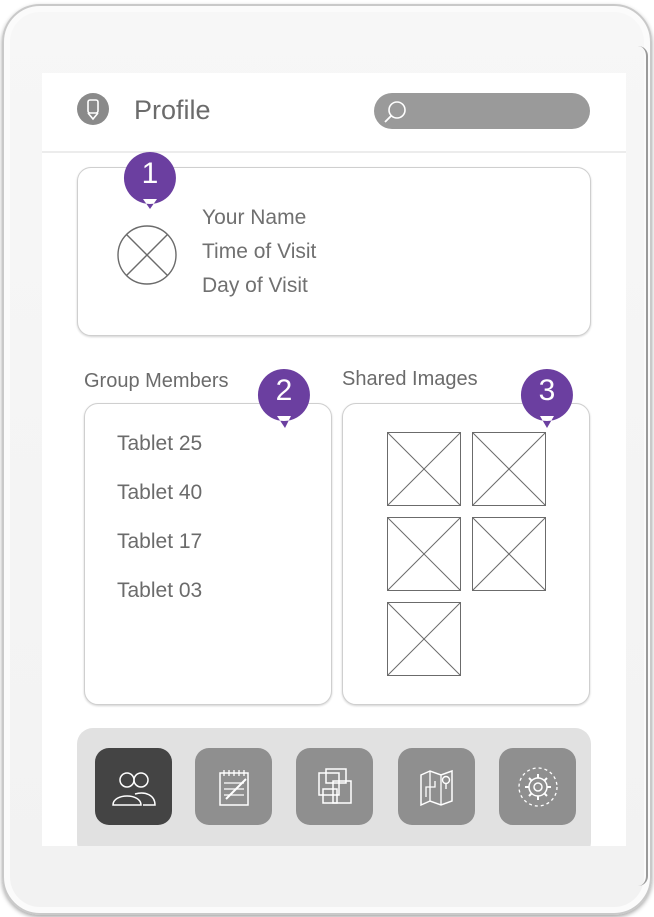  Describe the element at coordinates (254, 217) in the screenshot. I see `profile-name: Your Name` at that location.